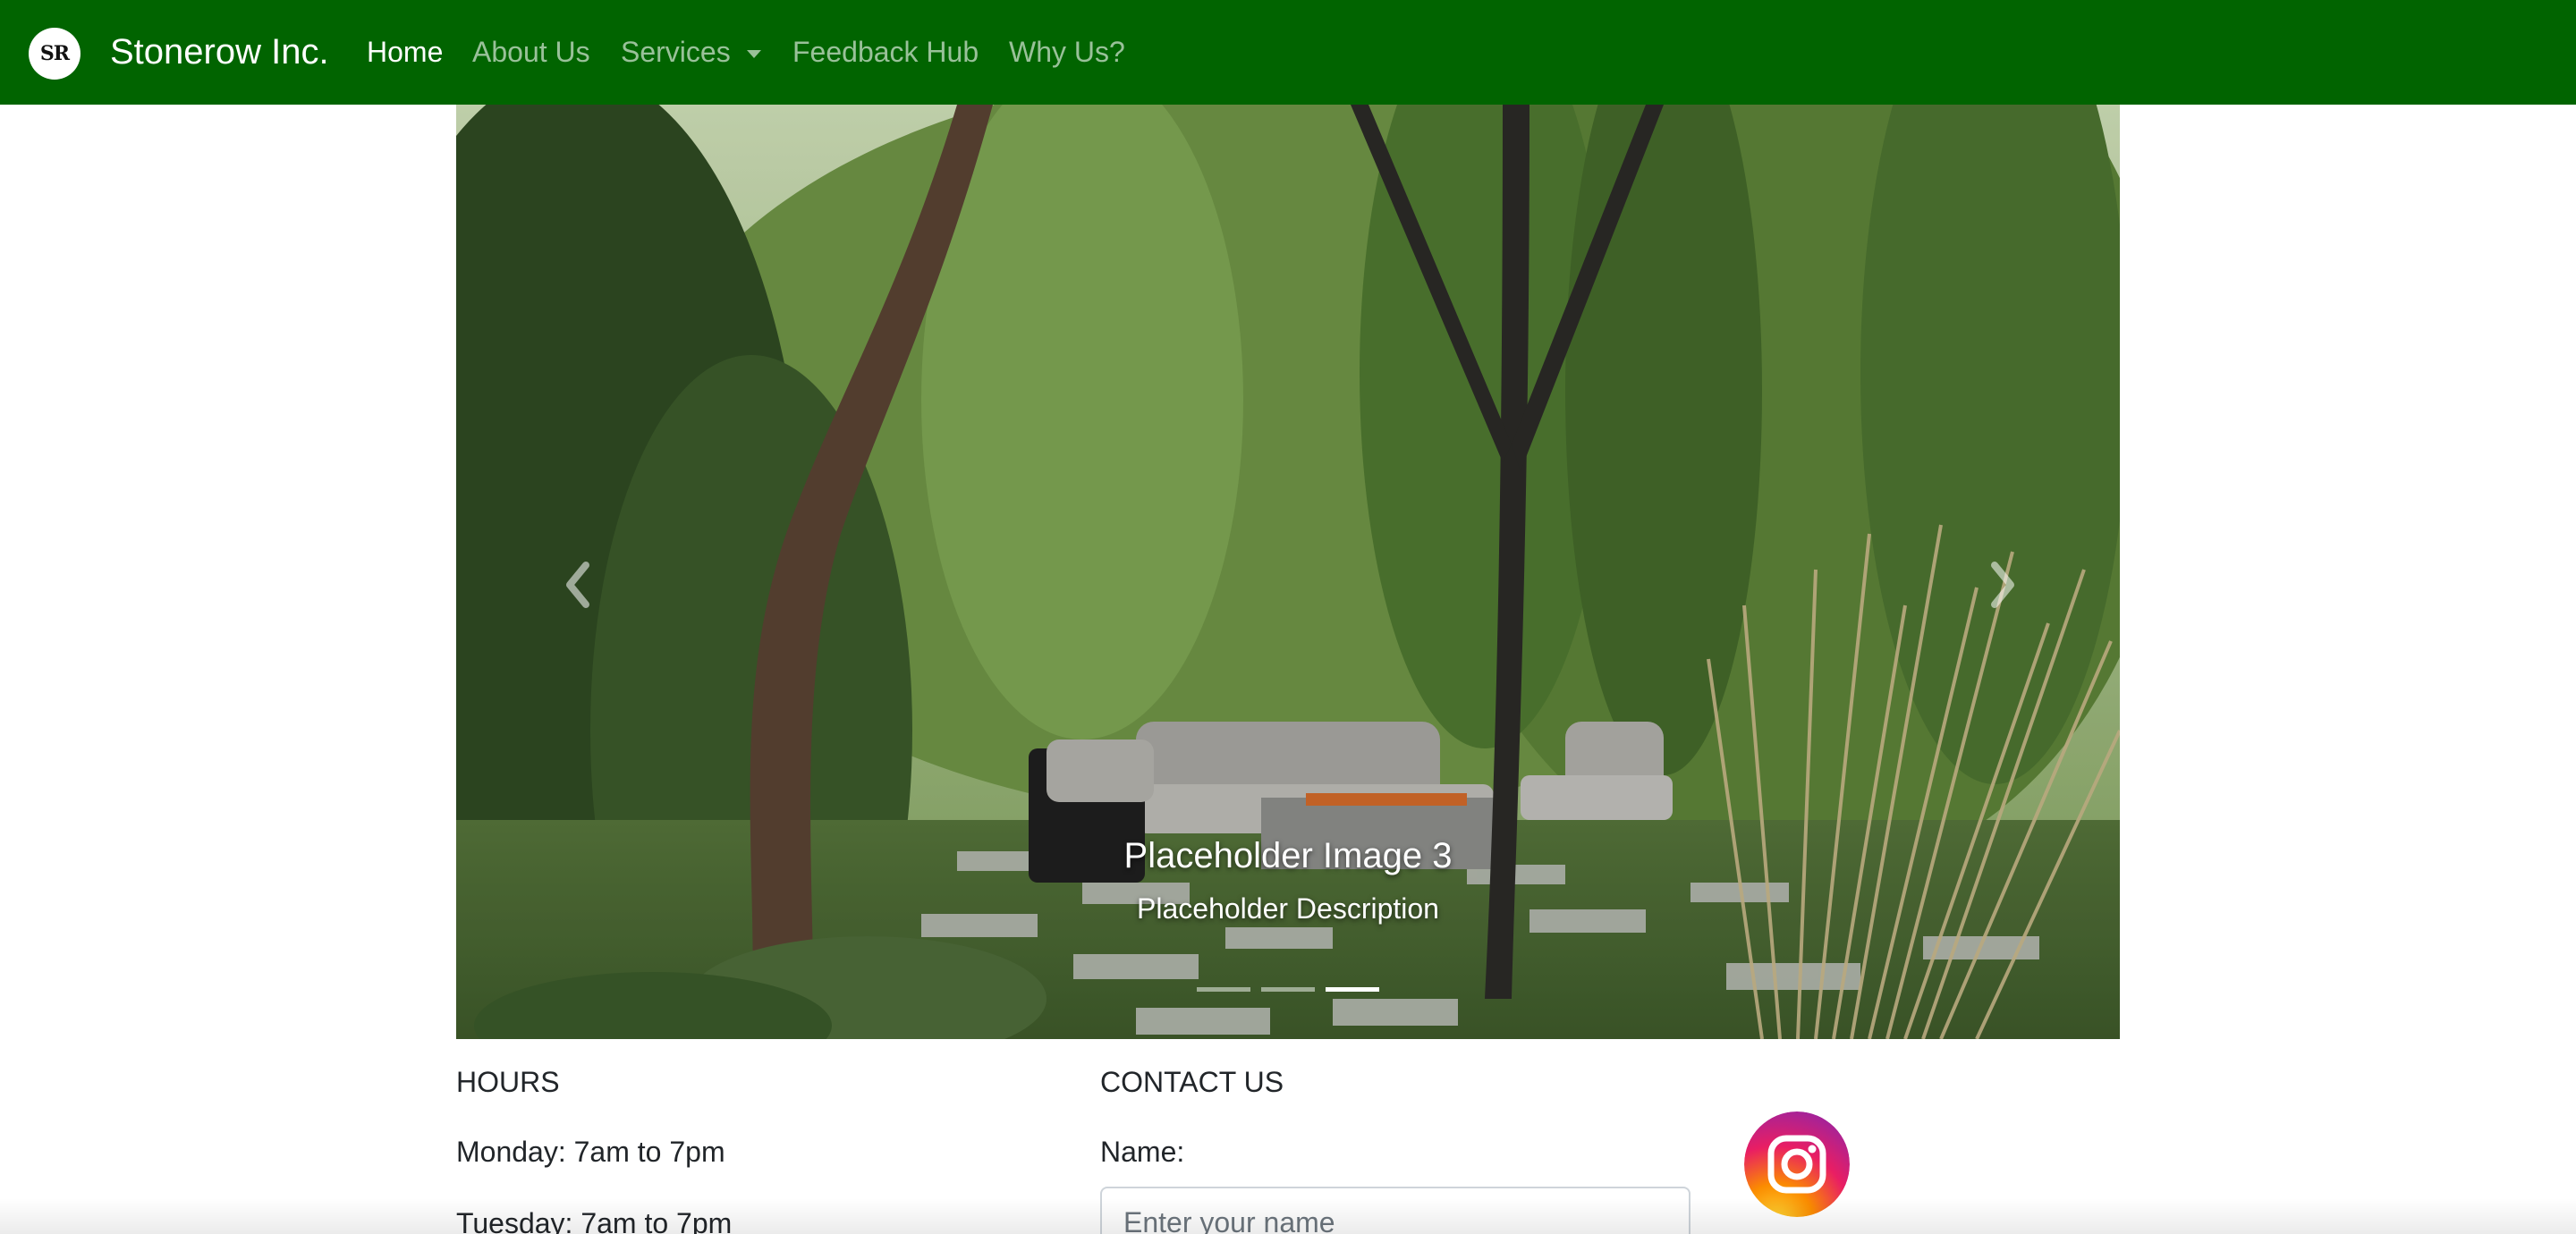 Image resolution: width=2576 pixels, height=1234 pixels. Describe the element at coordinates (676, 52) in the screenshot. I see `nav-link-services: Services` at that location.